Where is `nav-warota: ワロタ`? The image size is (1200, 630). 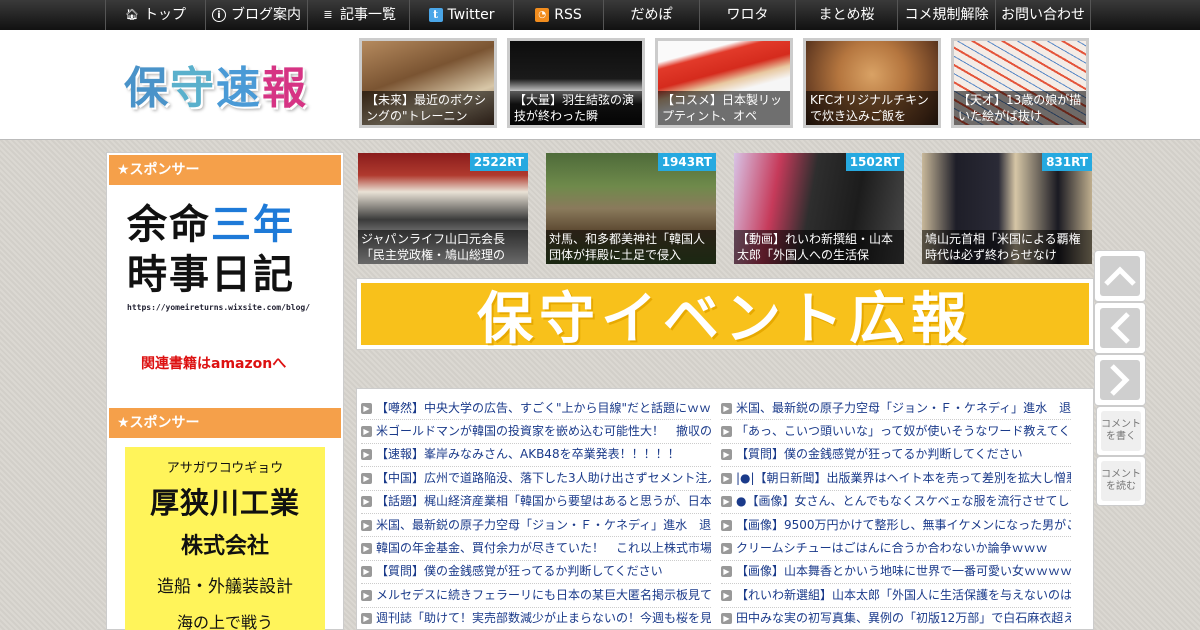
nav-warota: ワロタ is located at coordinates (747, 15).